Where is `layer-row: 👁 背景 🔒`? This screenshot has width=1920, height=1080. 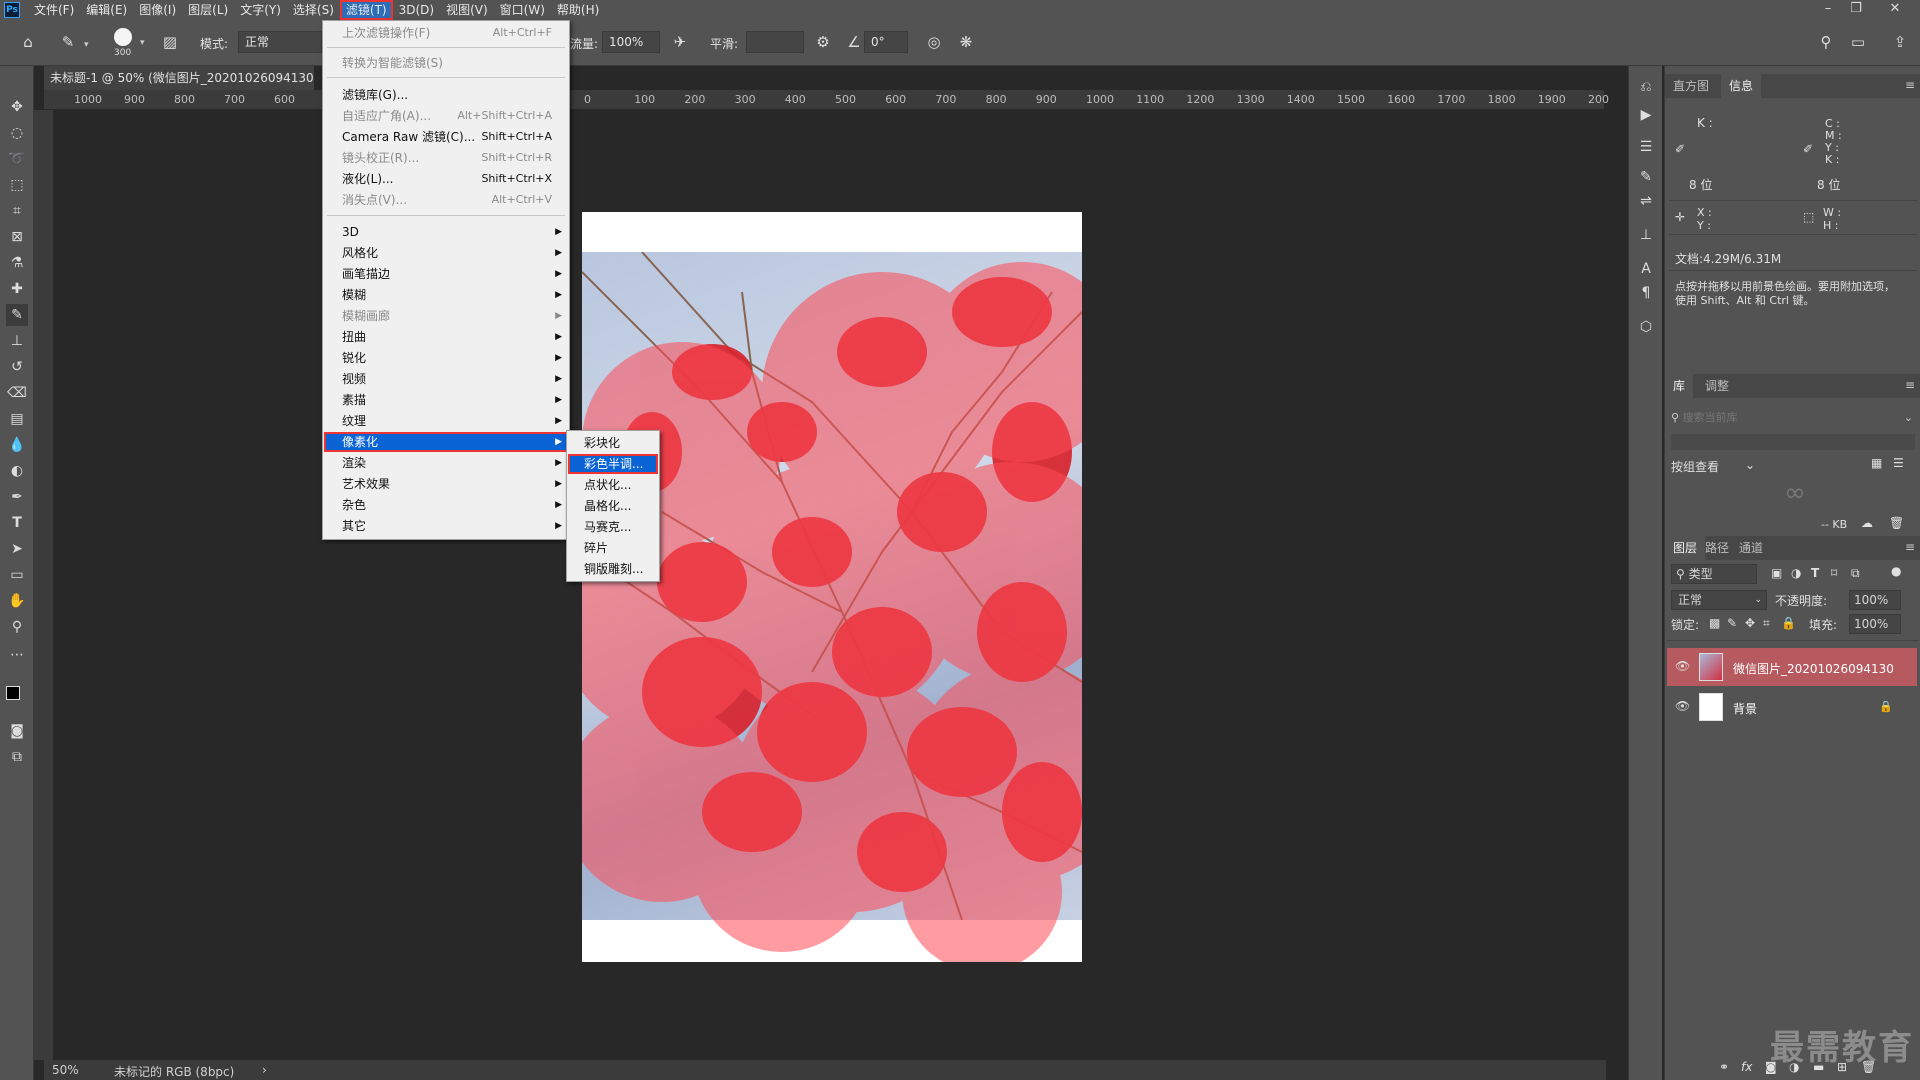 layer-row: 👁 背景 🔒 is located at coordinates (1792, 707).